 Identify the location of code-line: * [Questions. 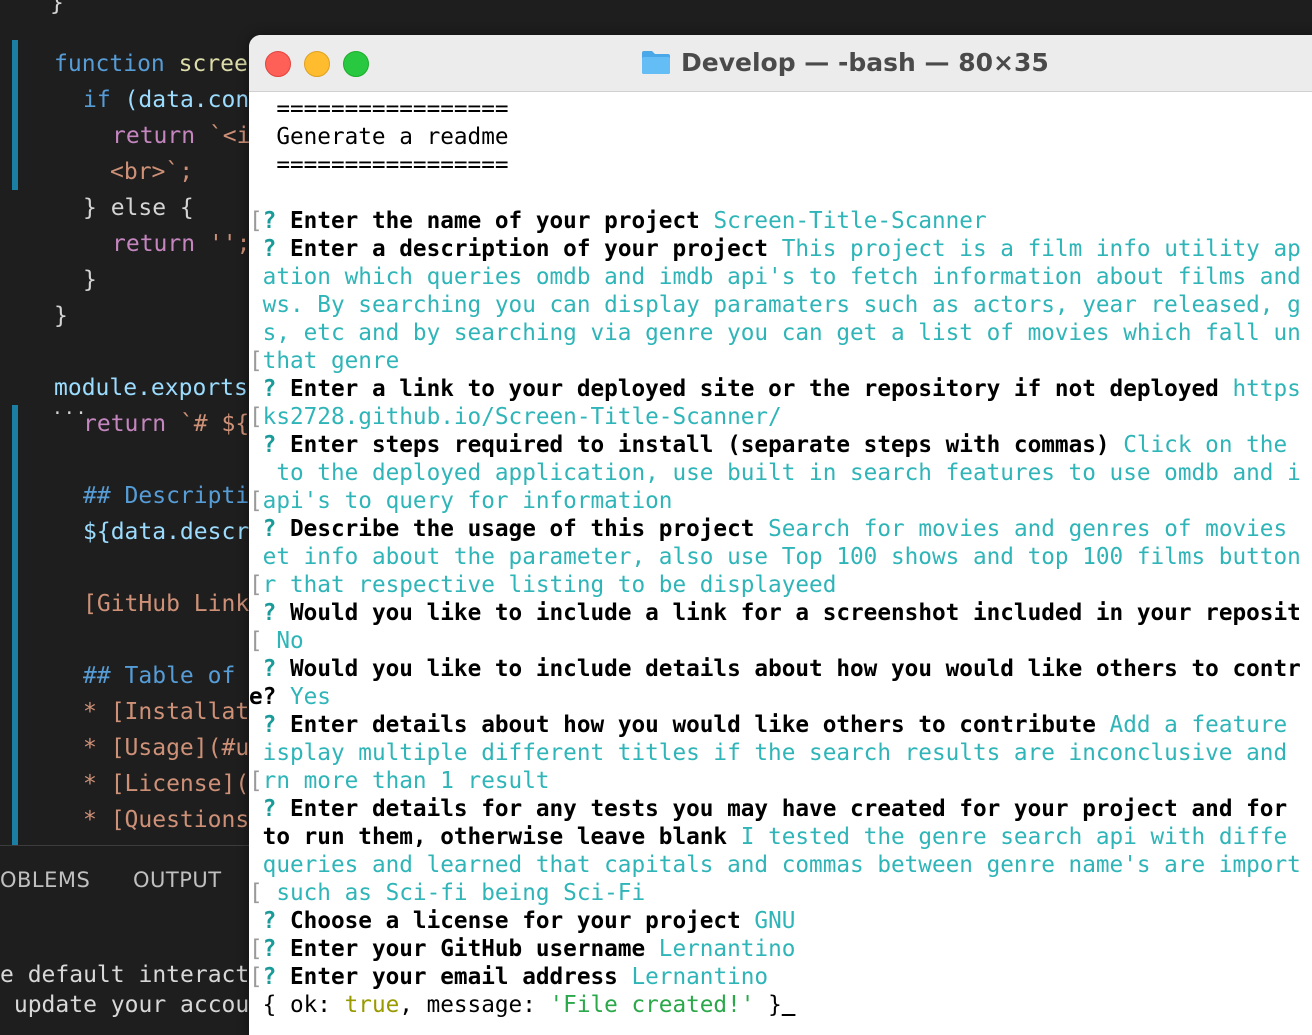
(166, 820).